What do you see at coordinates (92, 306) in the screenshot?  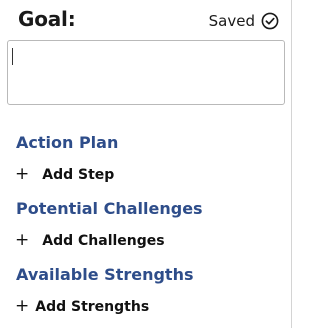 I see `add-strengths-label: Add Strengths` at bounding box center [92, 306].